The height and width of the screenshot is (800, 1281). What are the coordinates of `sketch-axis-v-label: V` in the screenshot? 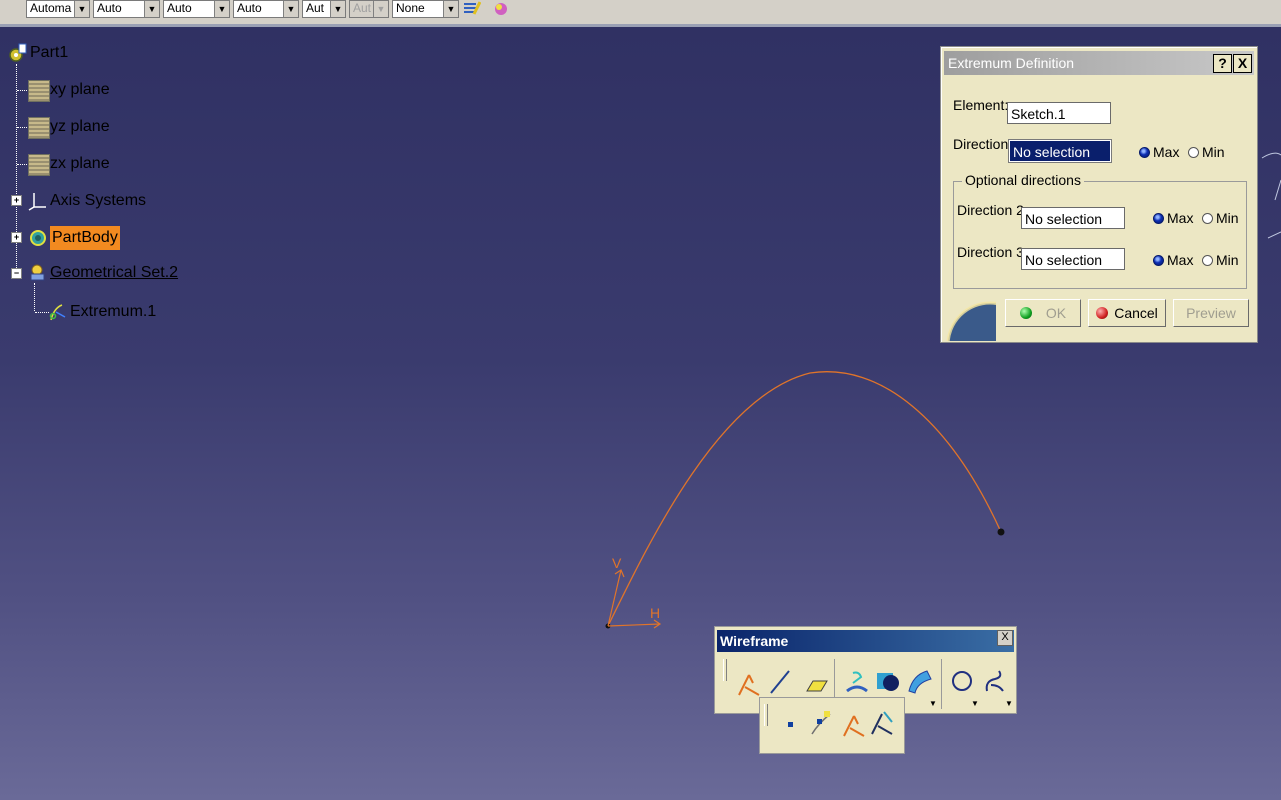 It's located at (617, 563).